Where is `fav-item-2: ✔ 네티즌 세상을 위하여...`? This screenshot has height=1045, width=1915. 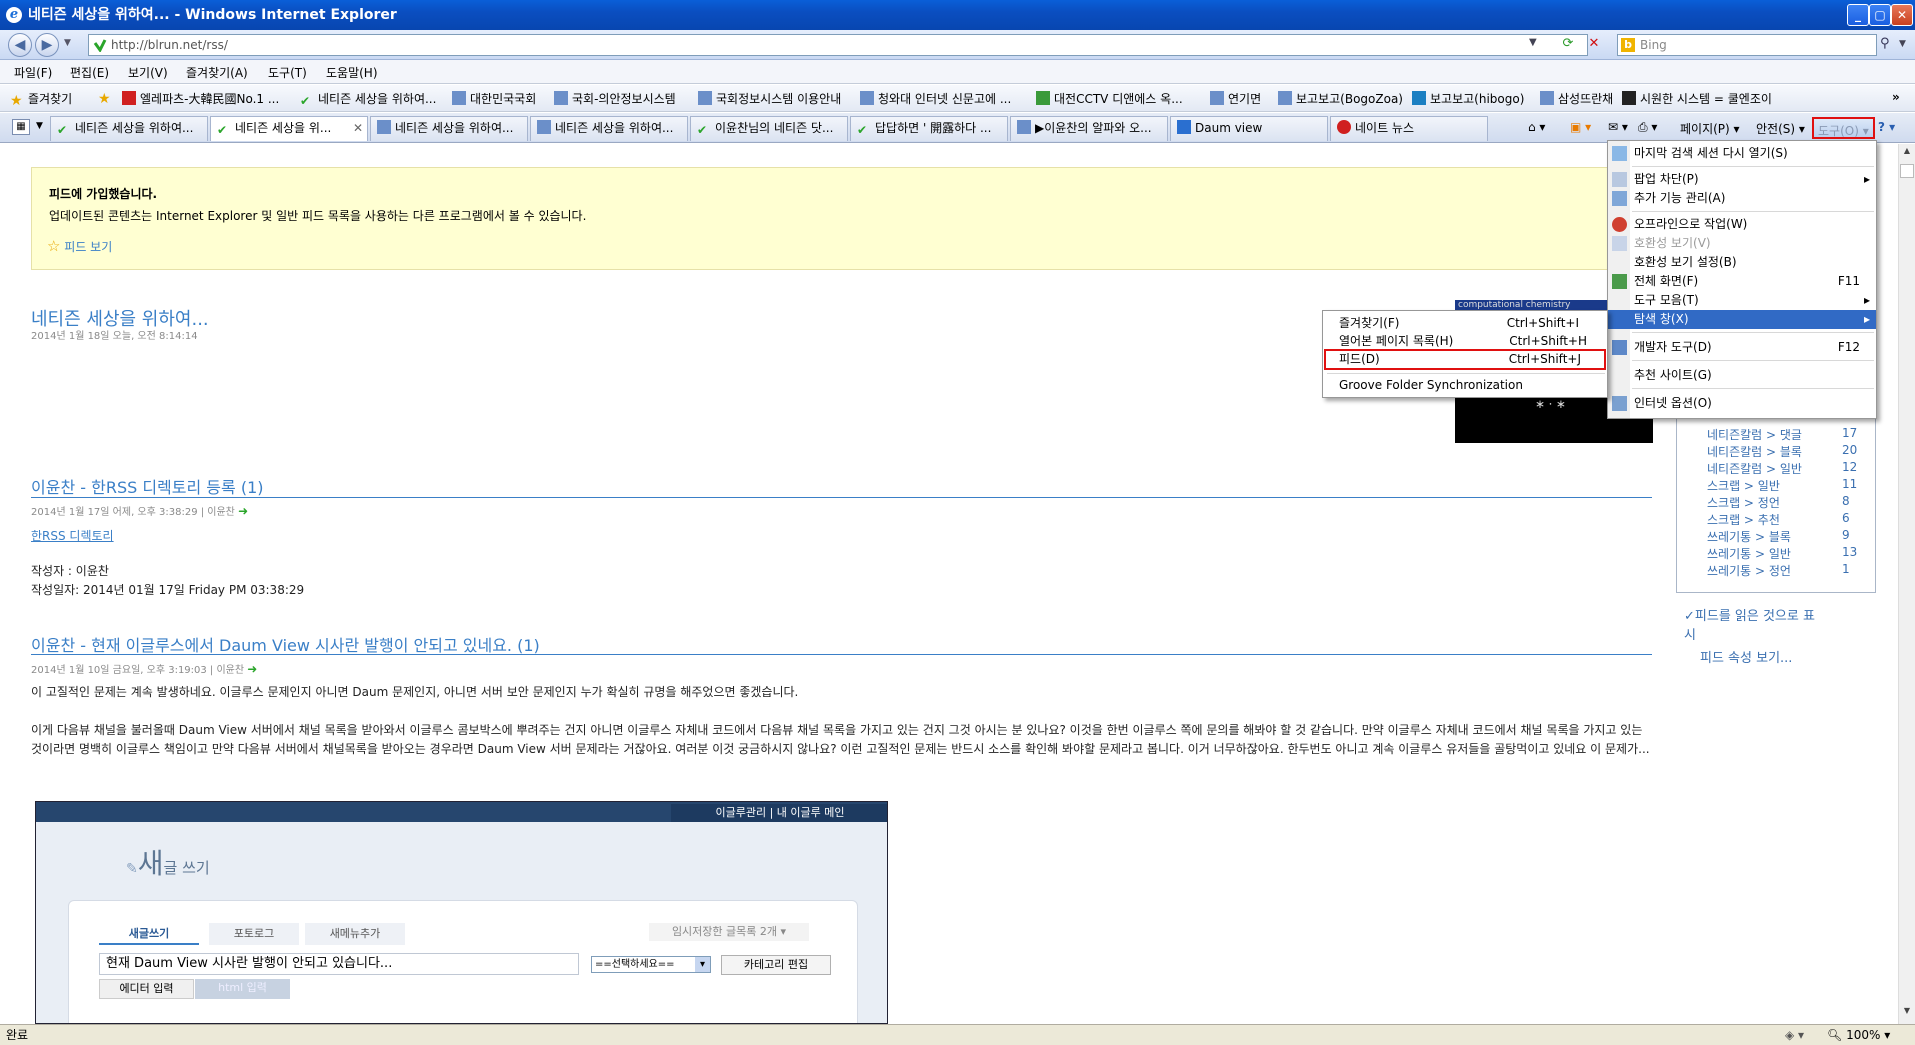 fav-item-2: ✔ 네티즌 세상을 위하여... is located at coordinates (368, 99).